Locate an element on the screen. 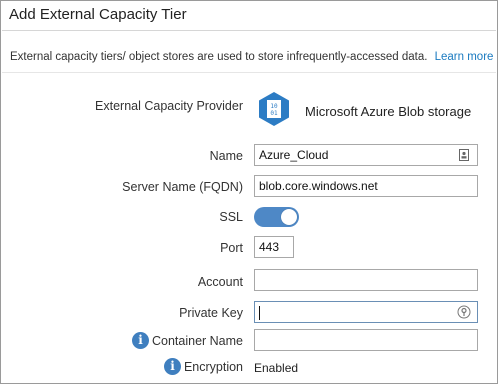  container-name-label: Container Name is located at coordinates (197, 341).